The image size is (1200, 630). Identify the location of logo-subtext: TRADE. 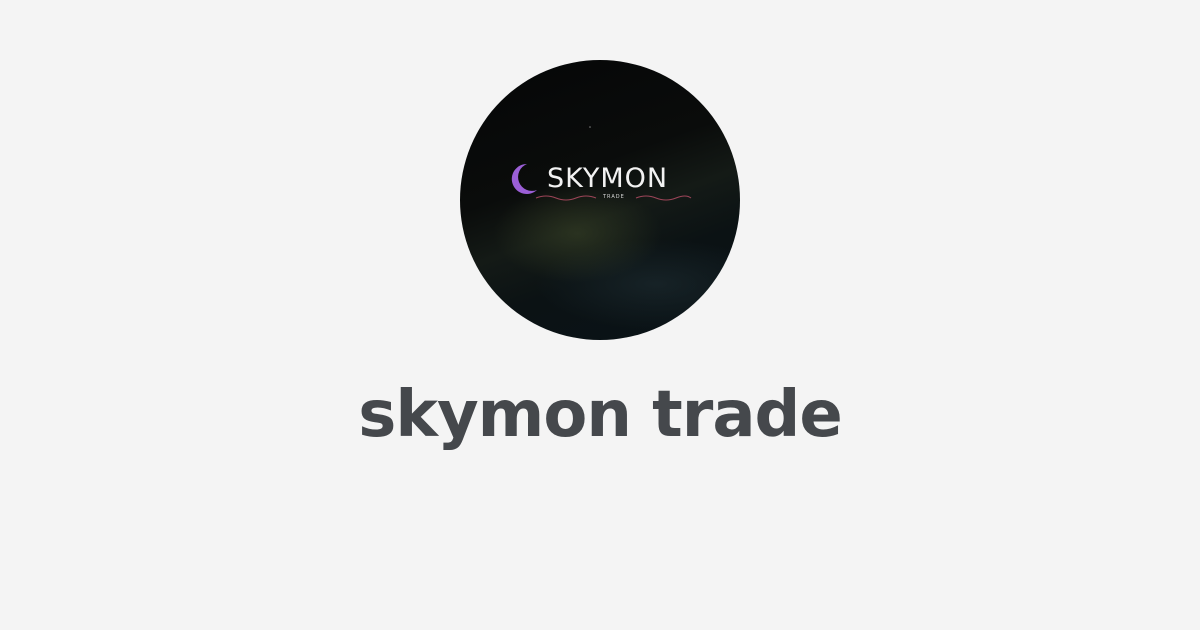
(613, 197).